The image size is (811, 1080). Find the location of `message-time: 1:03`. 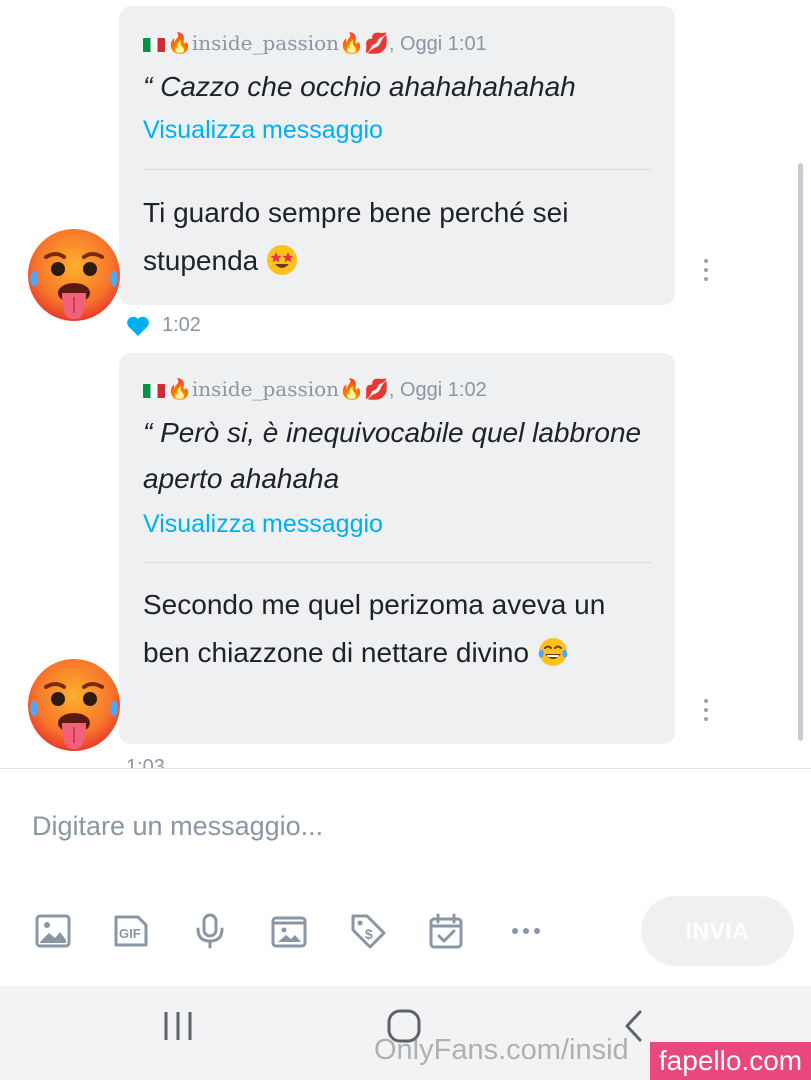

message-time: 1:03 is located at coordinates (145, 762).